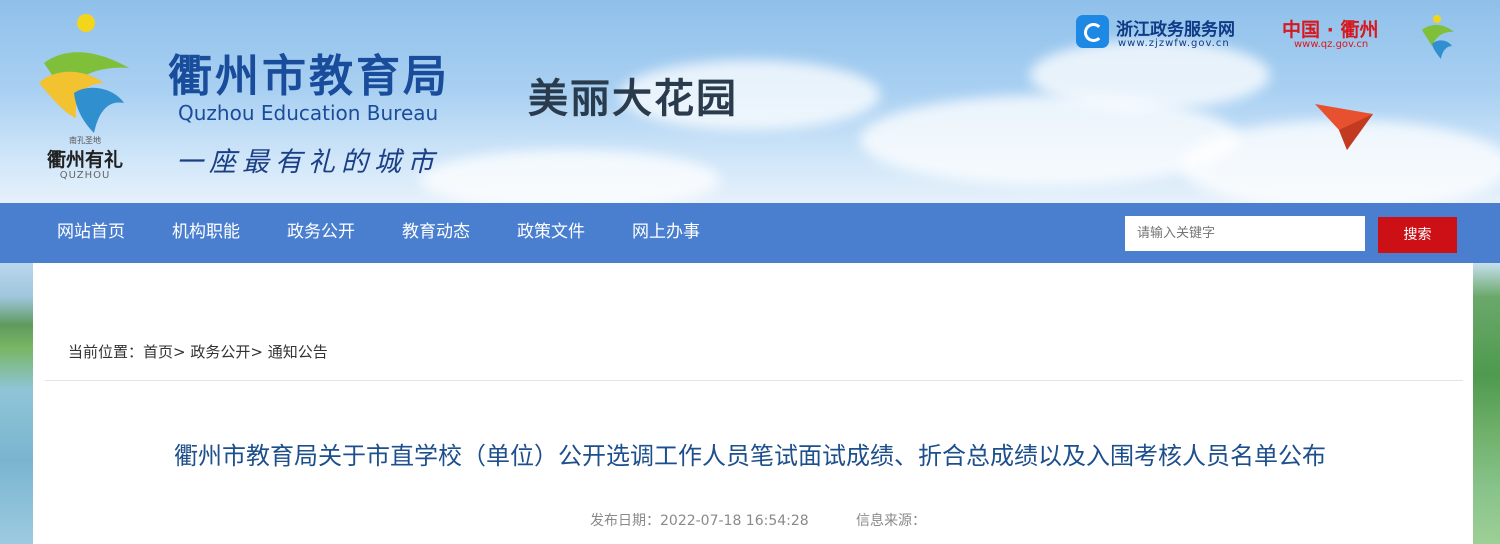 The image size is (1500, 544). I want to click on nav-item-education-news: 教育动态, so click(436, 233).